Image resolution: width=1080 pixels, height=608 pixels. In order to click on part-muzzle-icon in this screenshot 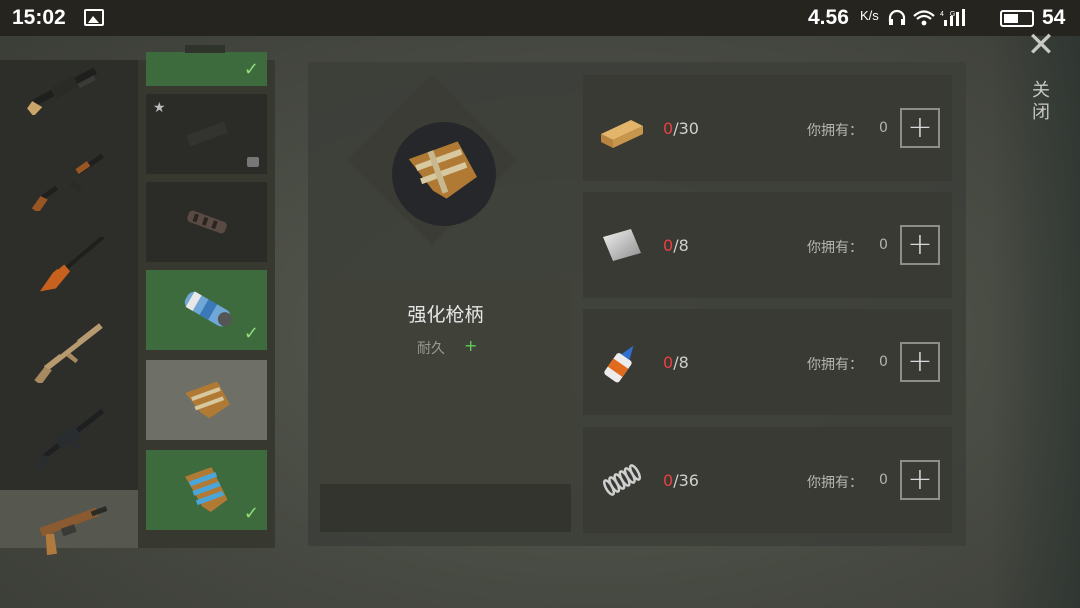, I will do `click(206, 222)`.